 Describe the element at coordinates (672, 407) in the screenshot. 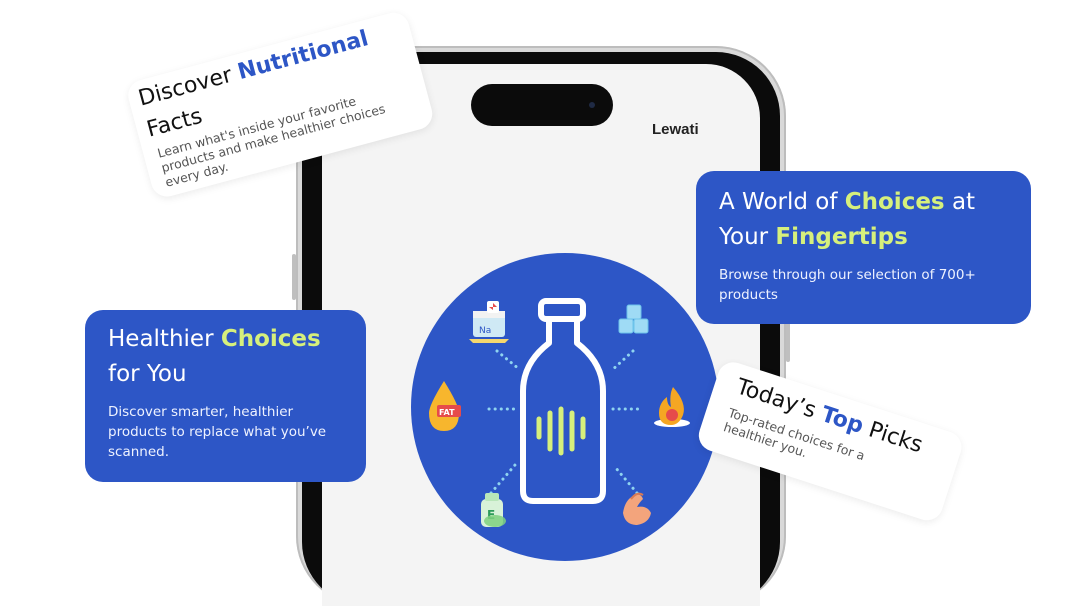

I see `calorie-flame-icon` at that location.